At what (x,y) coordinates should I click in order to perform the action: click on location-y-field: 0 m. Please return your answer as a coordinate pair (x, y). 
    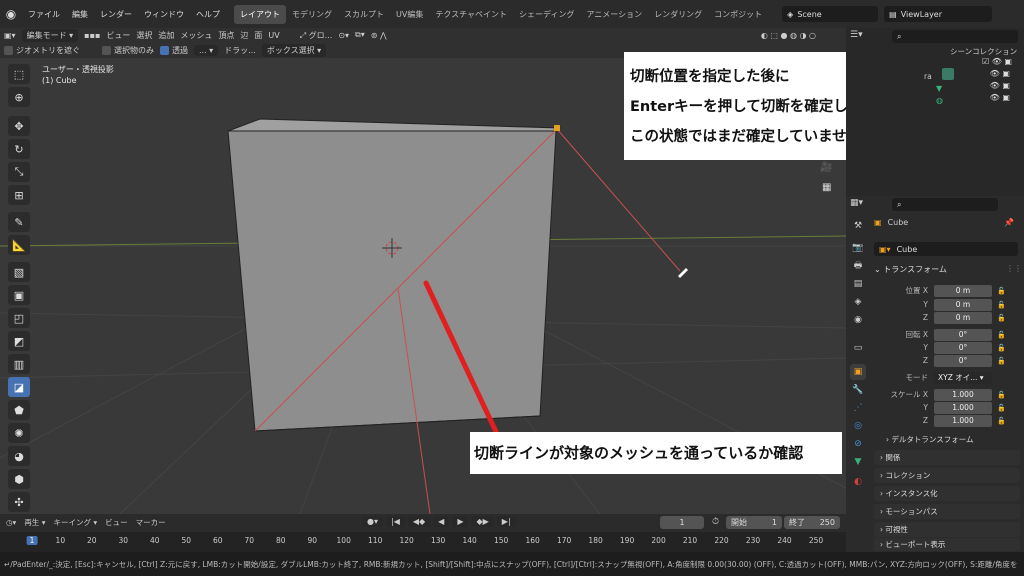
    Looking at the image, I should click on (963, 304).